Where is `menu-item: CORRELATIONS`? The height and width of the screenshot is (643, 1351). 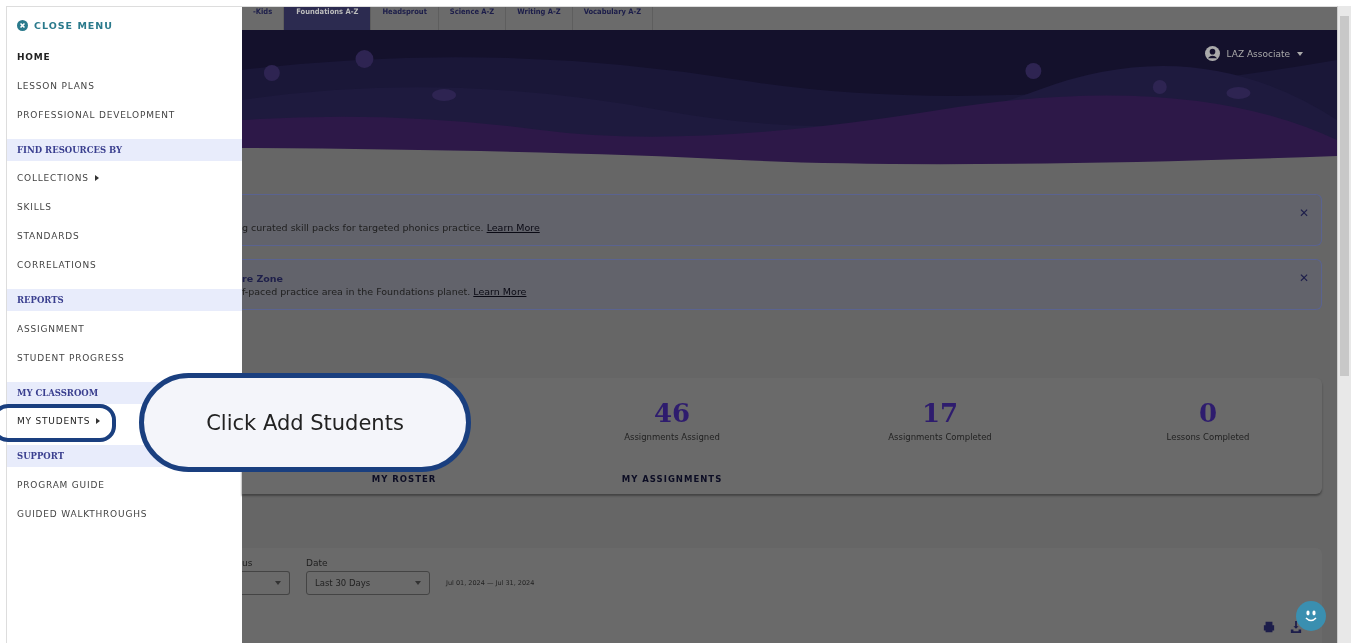
menu-item: CORRELATIONS is located at coordinates (57, 264).